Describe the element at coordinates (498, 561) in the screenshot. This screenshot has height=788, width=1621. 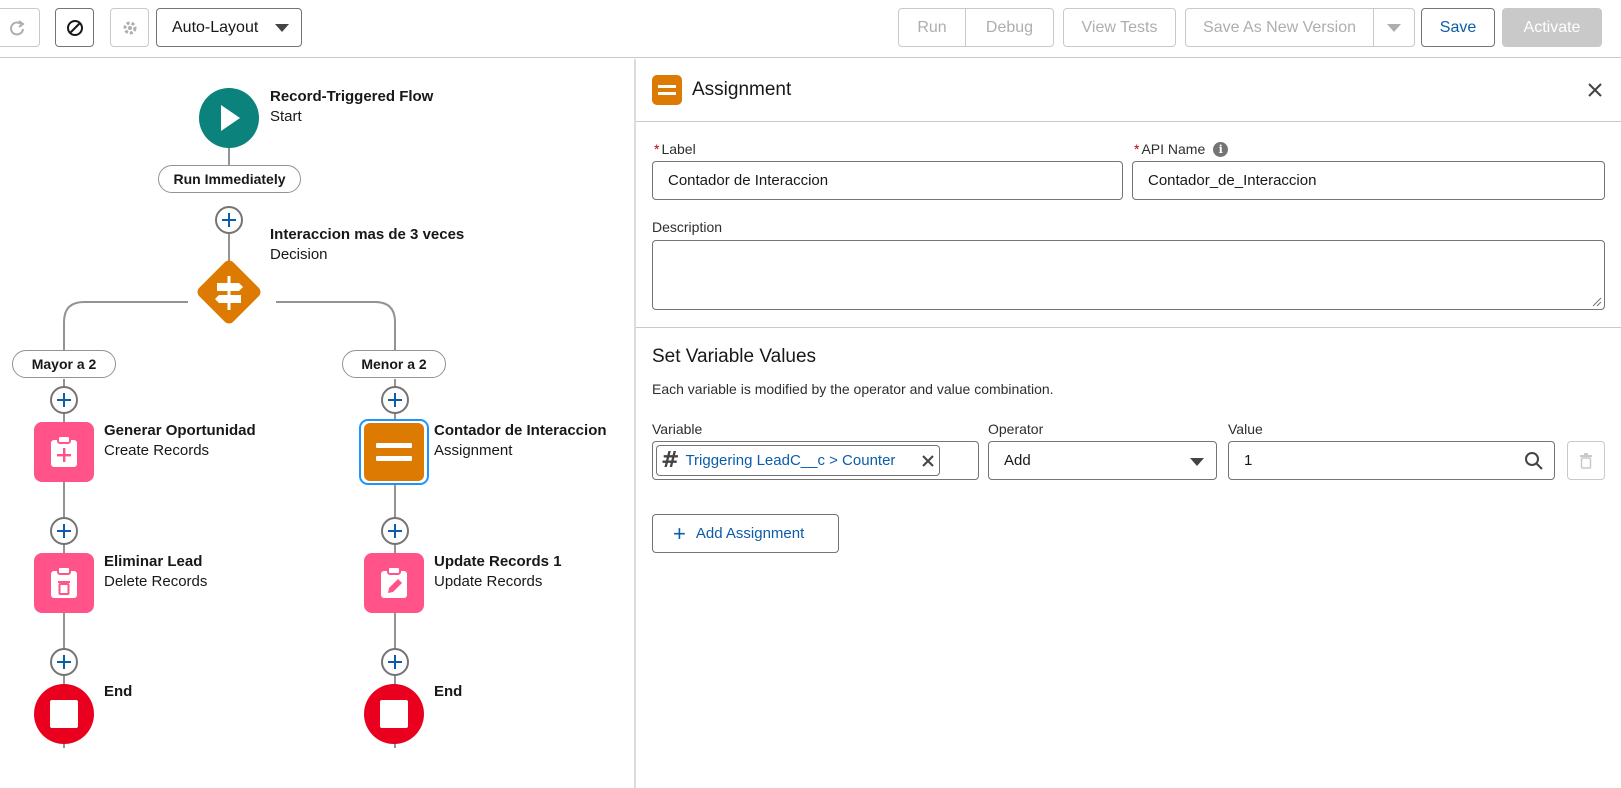
I see `update-records-node-title: Update Records 1` at that location.